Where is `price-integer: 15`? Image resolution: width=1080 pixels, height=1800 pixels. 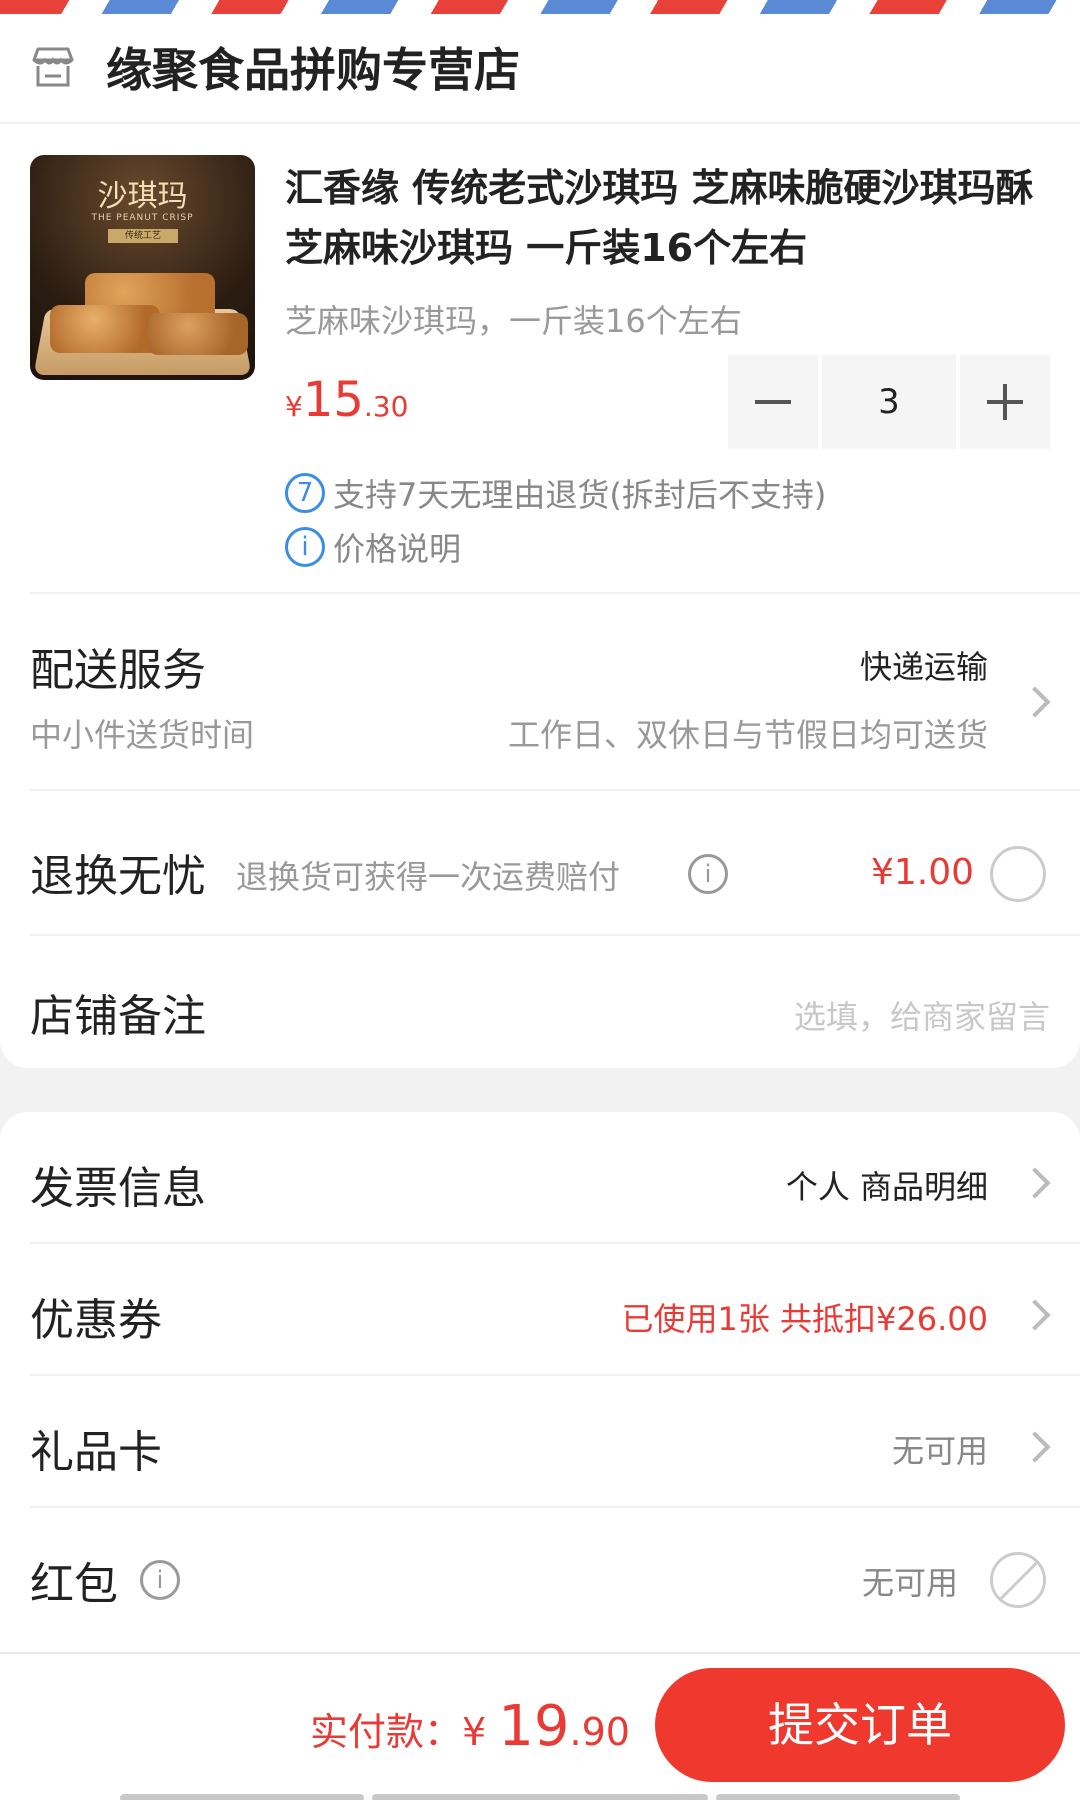
price-integer: 15 is located at coordinates (333, 400).